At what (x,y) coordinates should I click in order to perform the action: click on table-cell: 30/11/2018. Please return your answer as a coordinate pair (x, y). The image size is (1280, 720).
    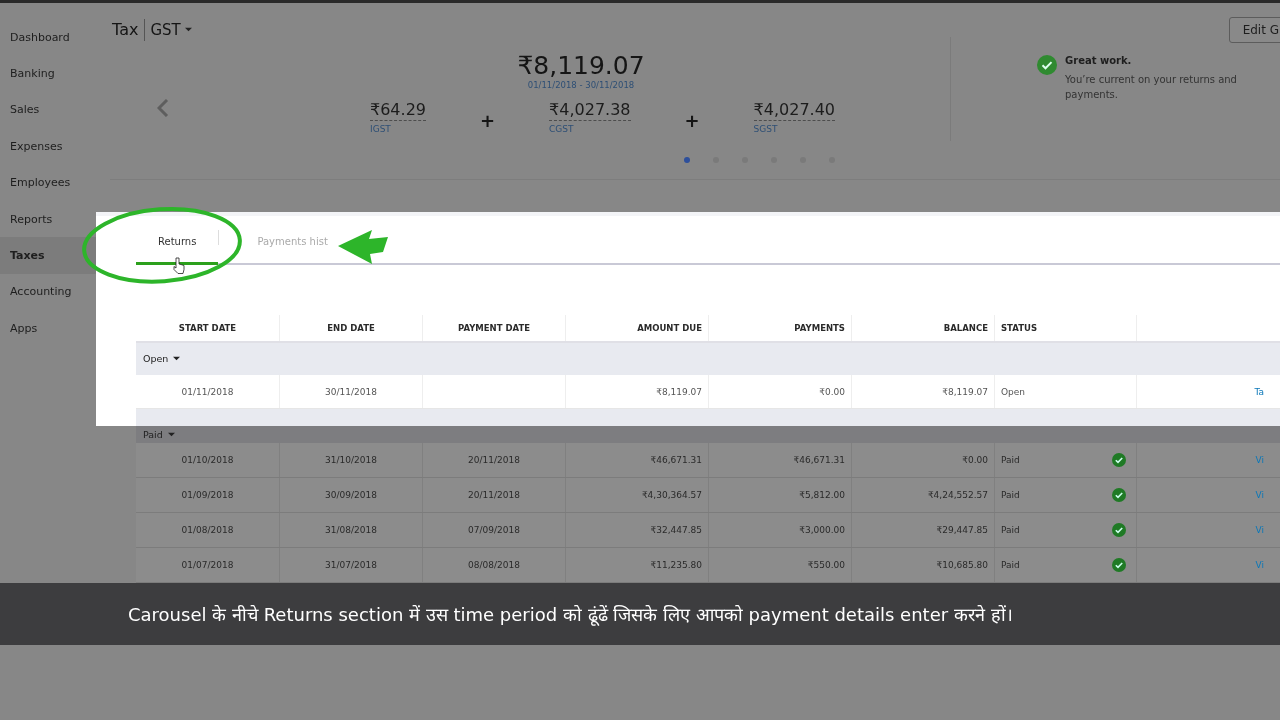
    Looking at the image, I should click on (351, 391).